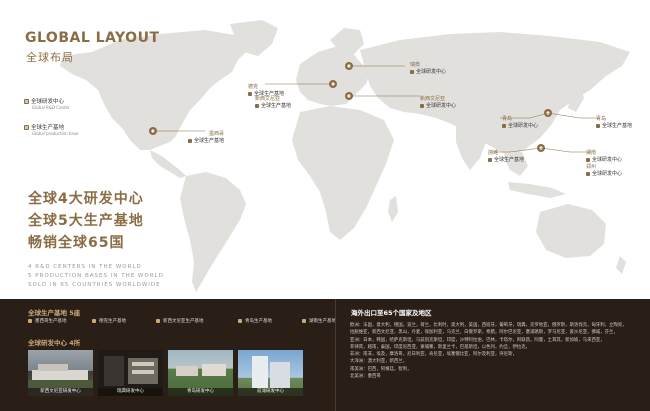 This screenshot has width=650, height=411. I want to click on export-line: 非洲：南非，埃及，摩洛哥，尼日利亚，肯尼亚，埃塞俄比亚，阿尔及利亚，突尼斯，, so click(433, 355).